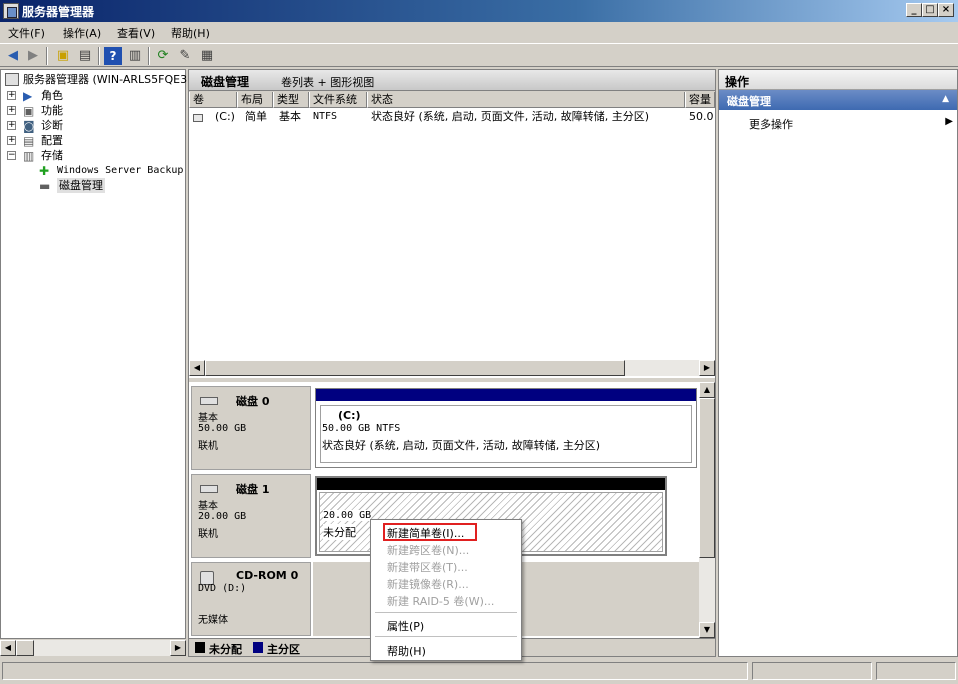 This screenshot has width=958, height=684. I want to click on column-header-capacity: 容量, so click(700, 100).